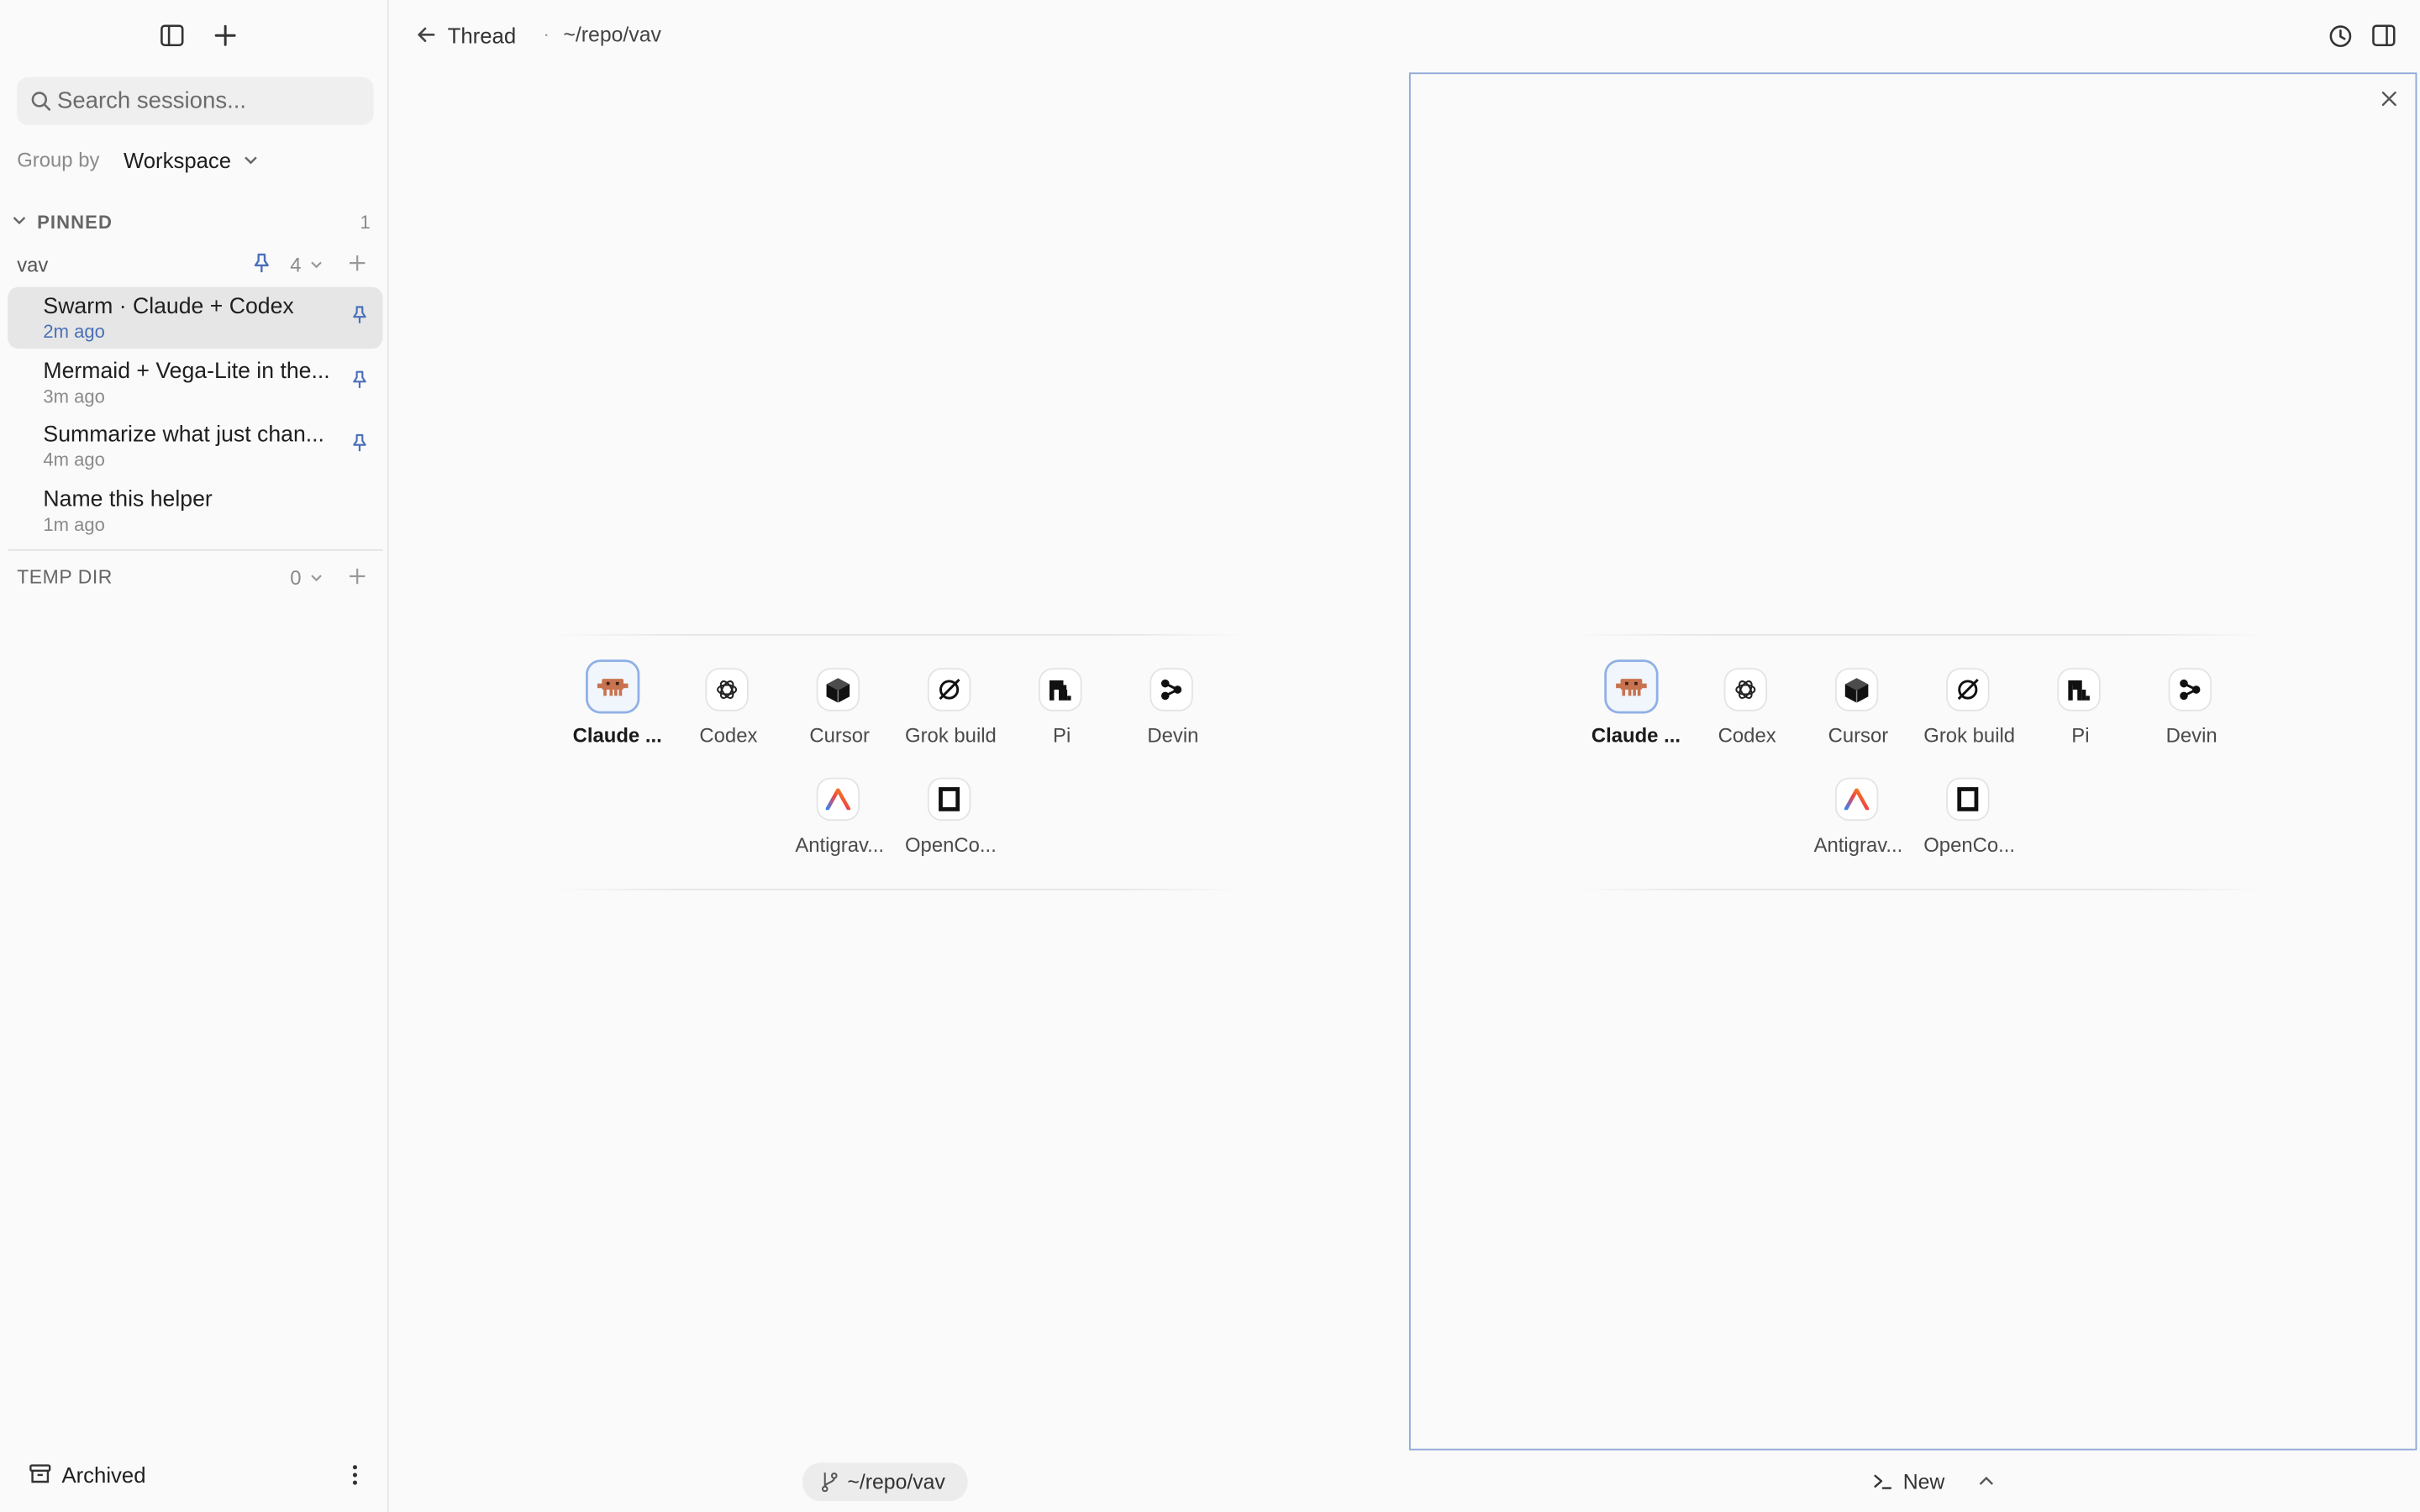  I want to click on group-by-label: Group by, so click(58, 159).